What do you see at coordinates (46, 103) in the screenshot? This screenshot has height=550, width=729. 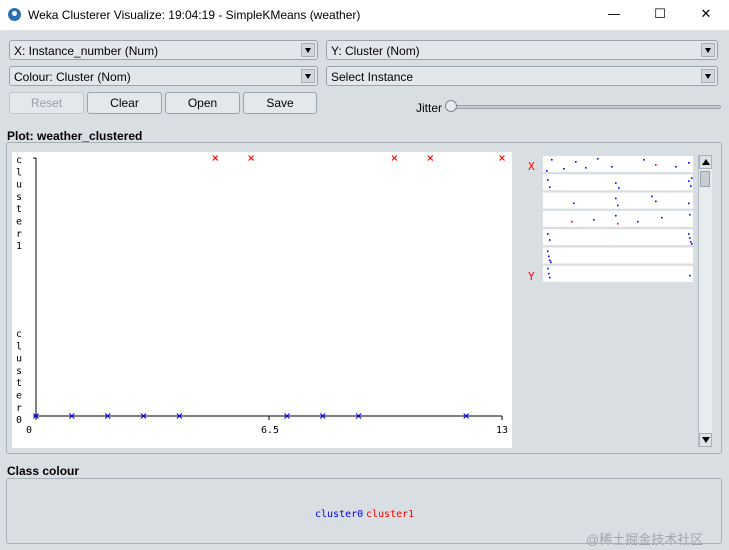 I see `reset-button: Reset` at bounding box center [46, 103].